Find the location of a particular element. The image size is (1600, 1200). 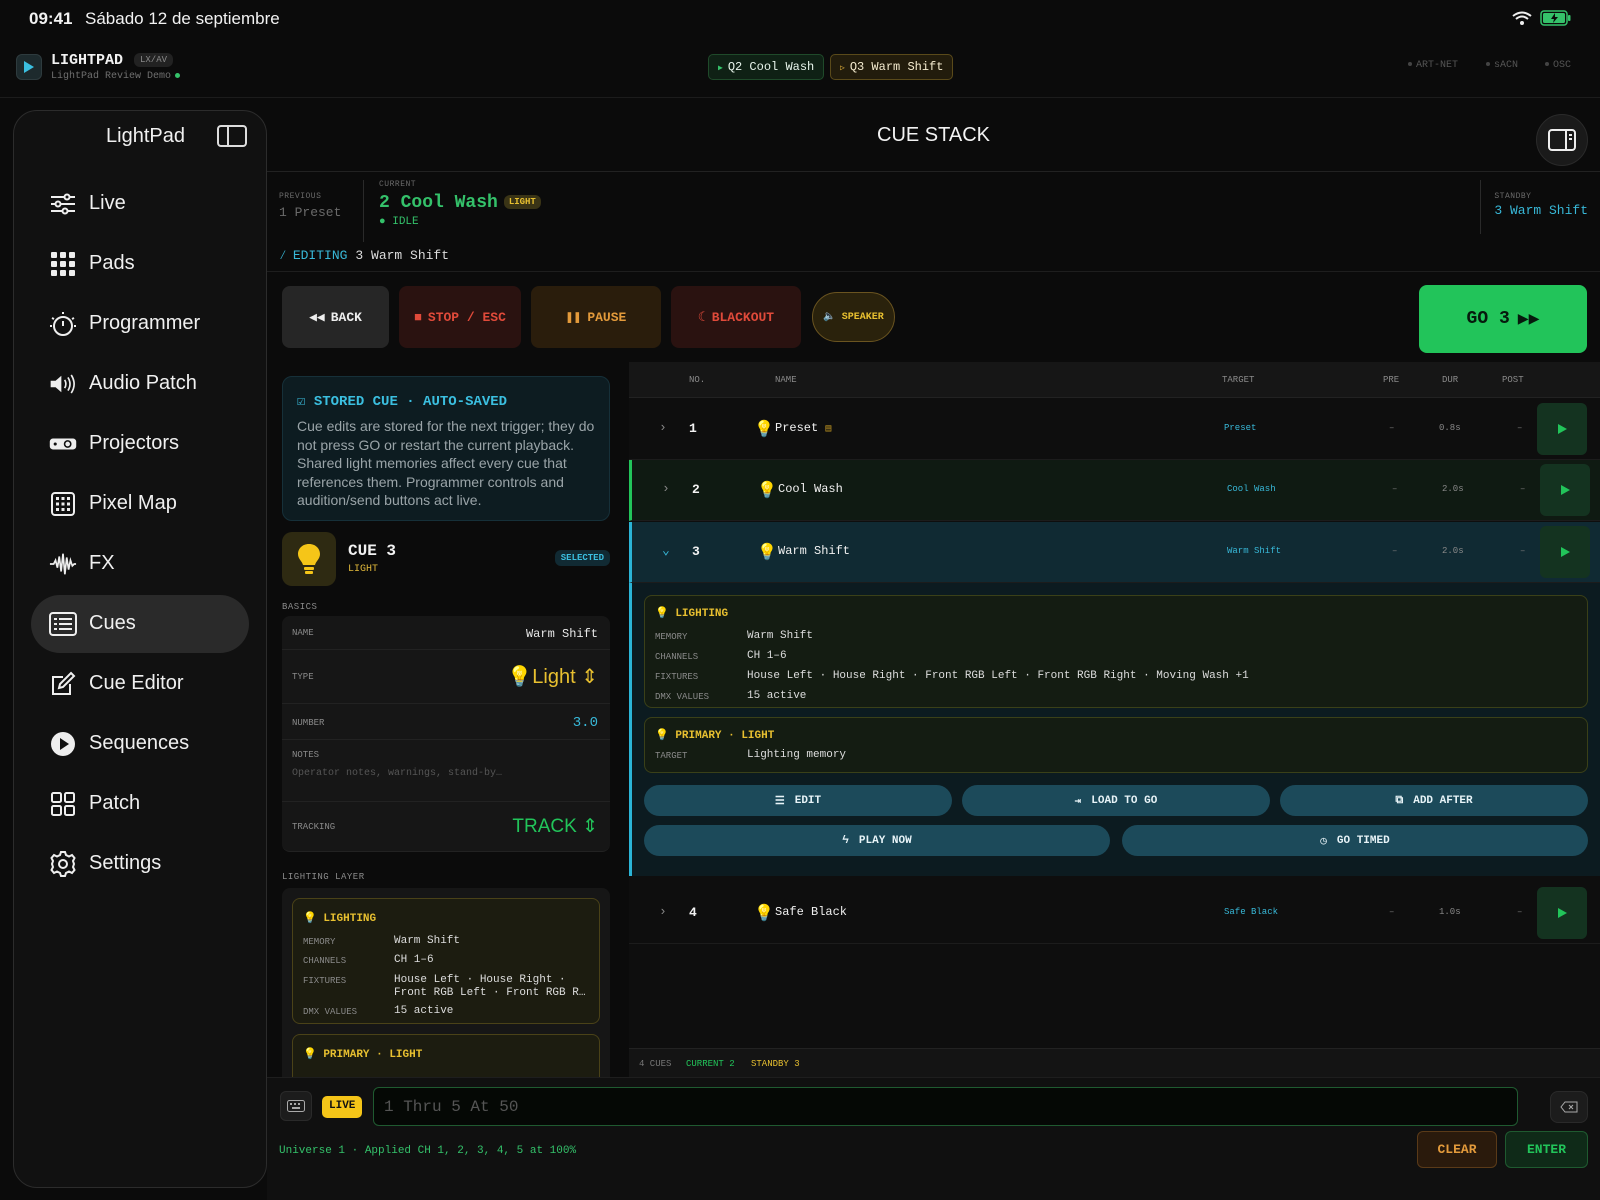

backspace-button is located at coordinates (1569, 1107).